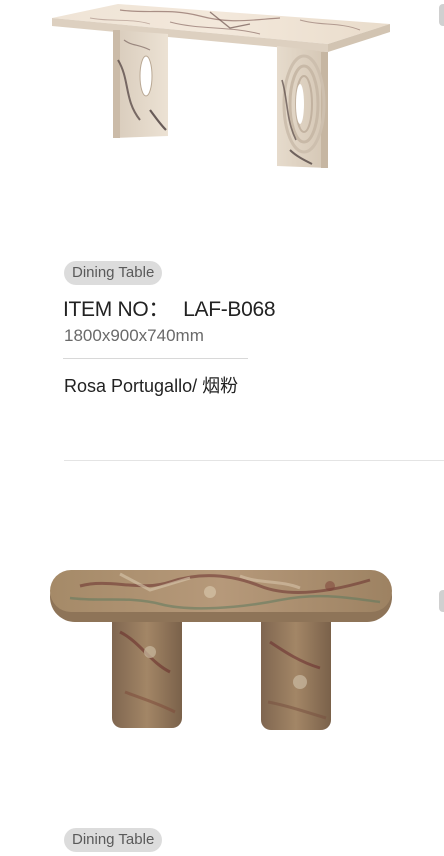  What do you see at coordinates (134, 335) in the screenshot?
I see `product-dimensions: 1800x900x740mm` at bounding box center [134, 335].